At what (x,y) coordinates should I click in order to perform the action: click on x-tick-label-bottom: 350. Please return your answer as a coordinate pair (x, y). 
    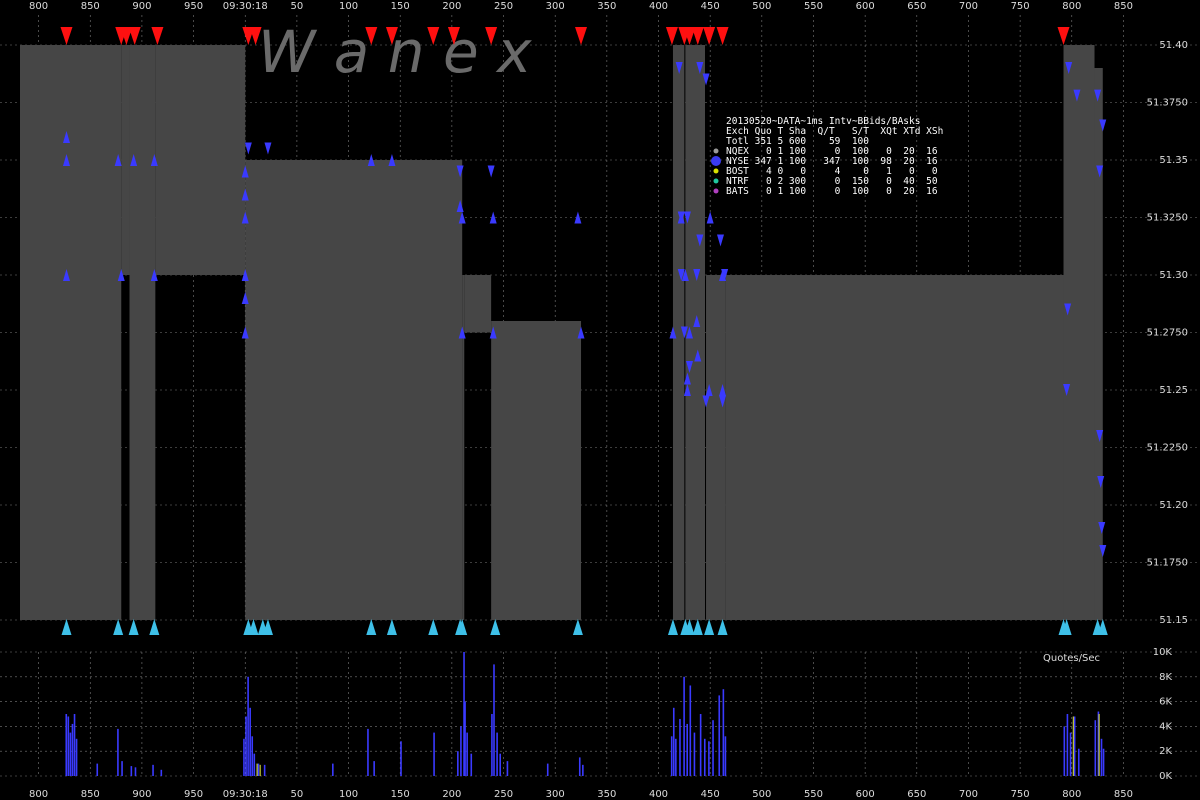
    Looking at the image, I should click on (606, 794).